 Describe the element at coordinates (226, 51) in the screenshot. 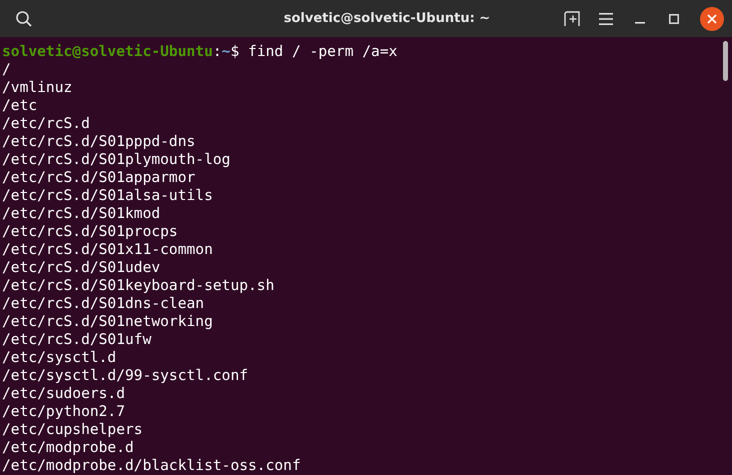

I see `prompt-directory: ~` at that location.